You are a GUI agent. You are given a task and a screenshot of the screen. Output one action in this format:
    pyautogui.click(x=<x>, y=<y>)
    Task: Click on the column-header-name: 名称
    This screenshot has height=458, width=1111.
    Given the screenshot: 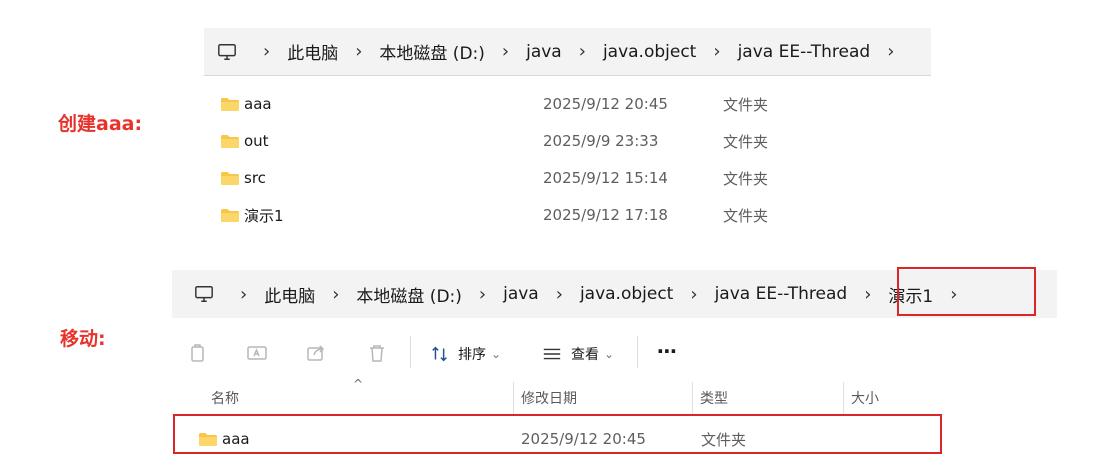 What is the action you would take?
    pyautogui.click(x=225, y=398)
    